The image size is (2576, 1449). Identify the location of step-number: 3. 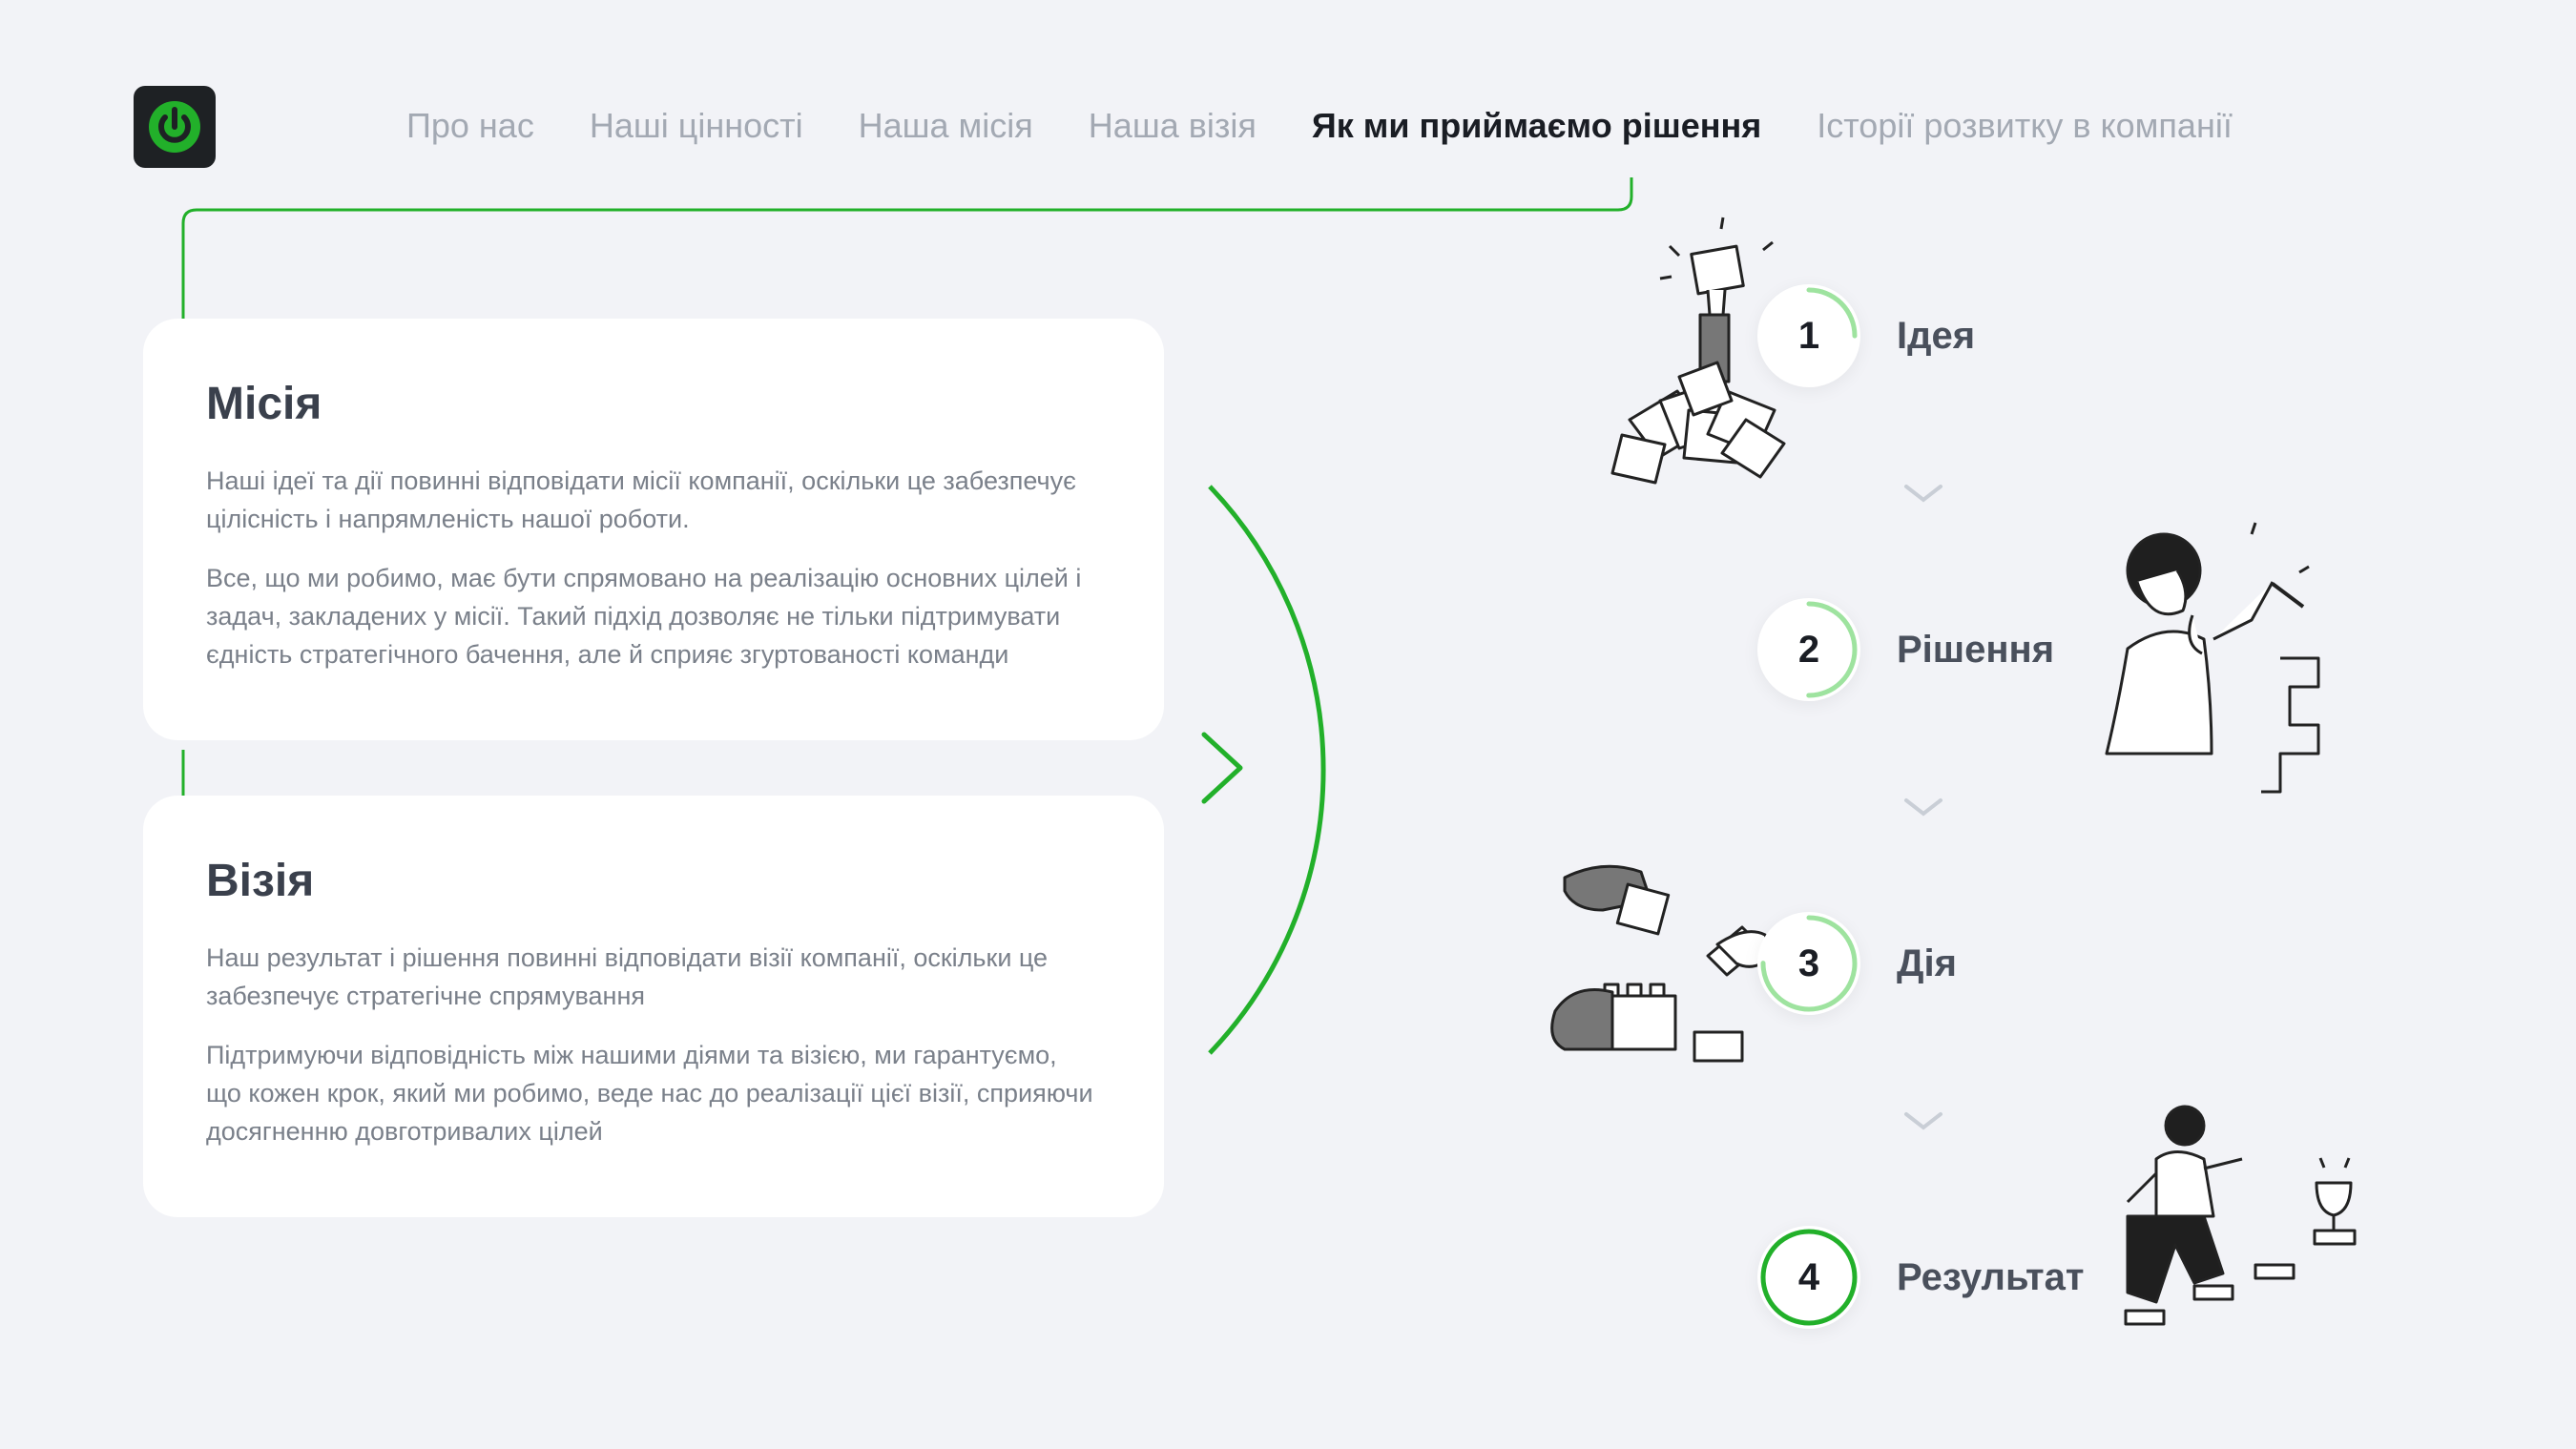
(1808, 963).